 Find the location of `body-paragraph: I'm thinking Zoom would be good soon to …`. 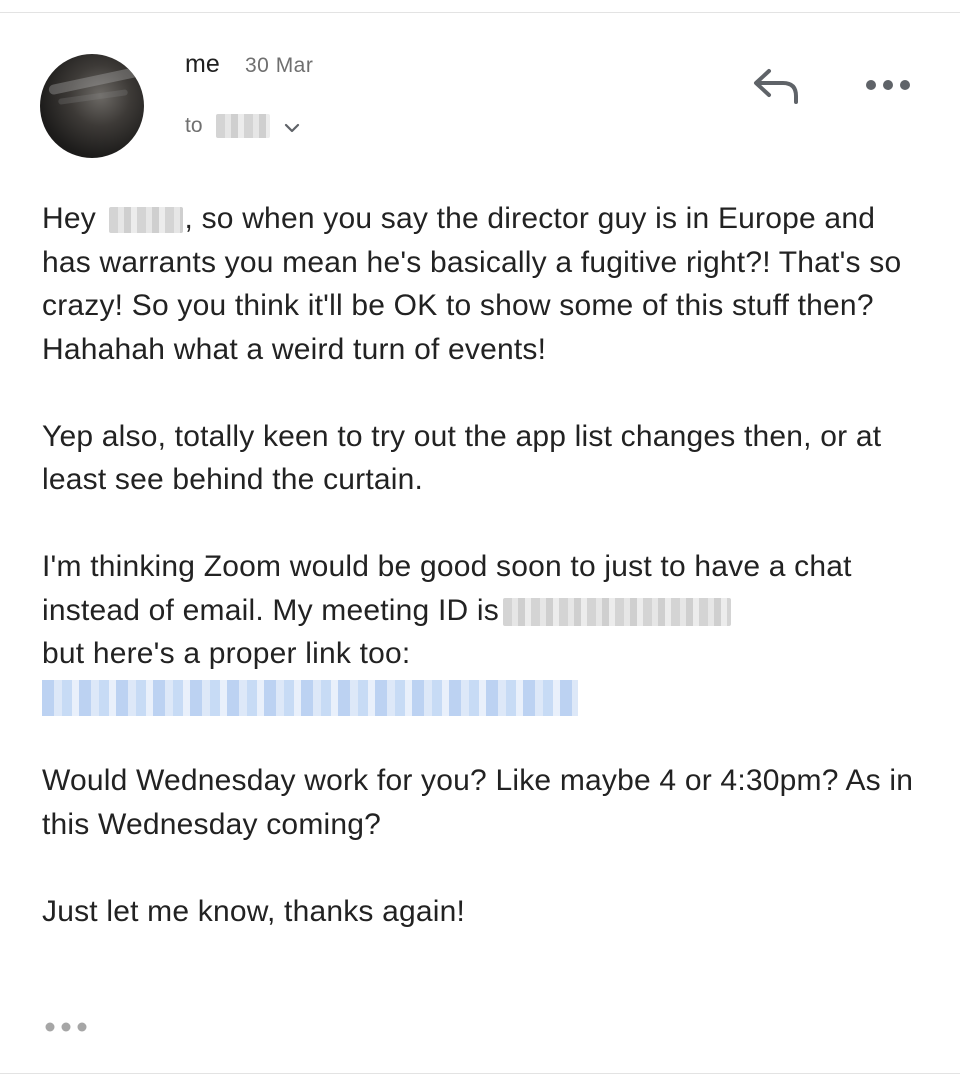

body-paragraph: I'm thinking Zoom would be good soon to … is located at coordinates (482, 630).